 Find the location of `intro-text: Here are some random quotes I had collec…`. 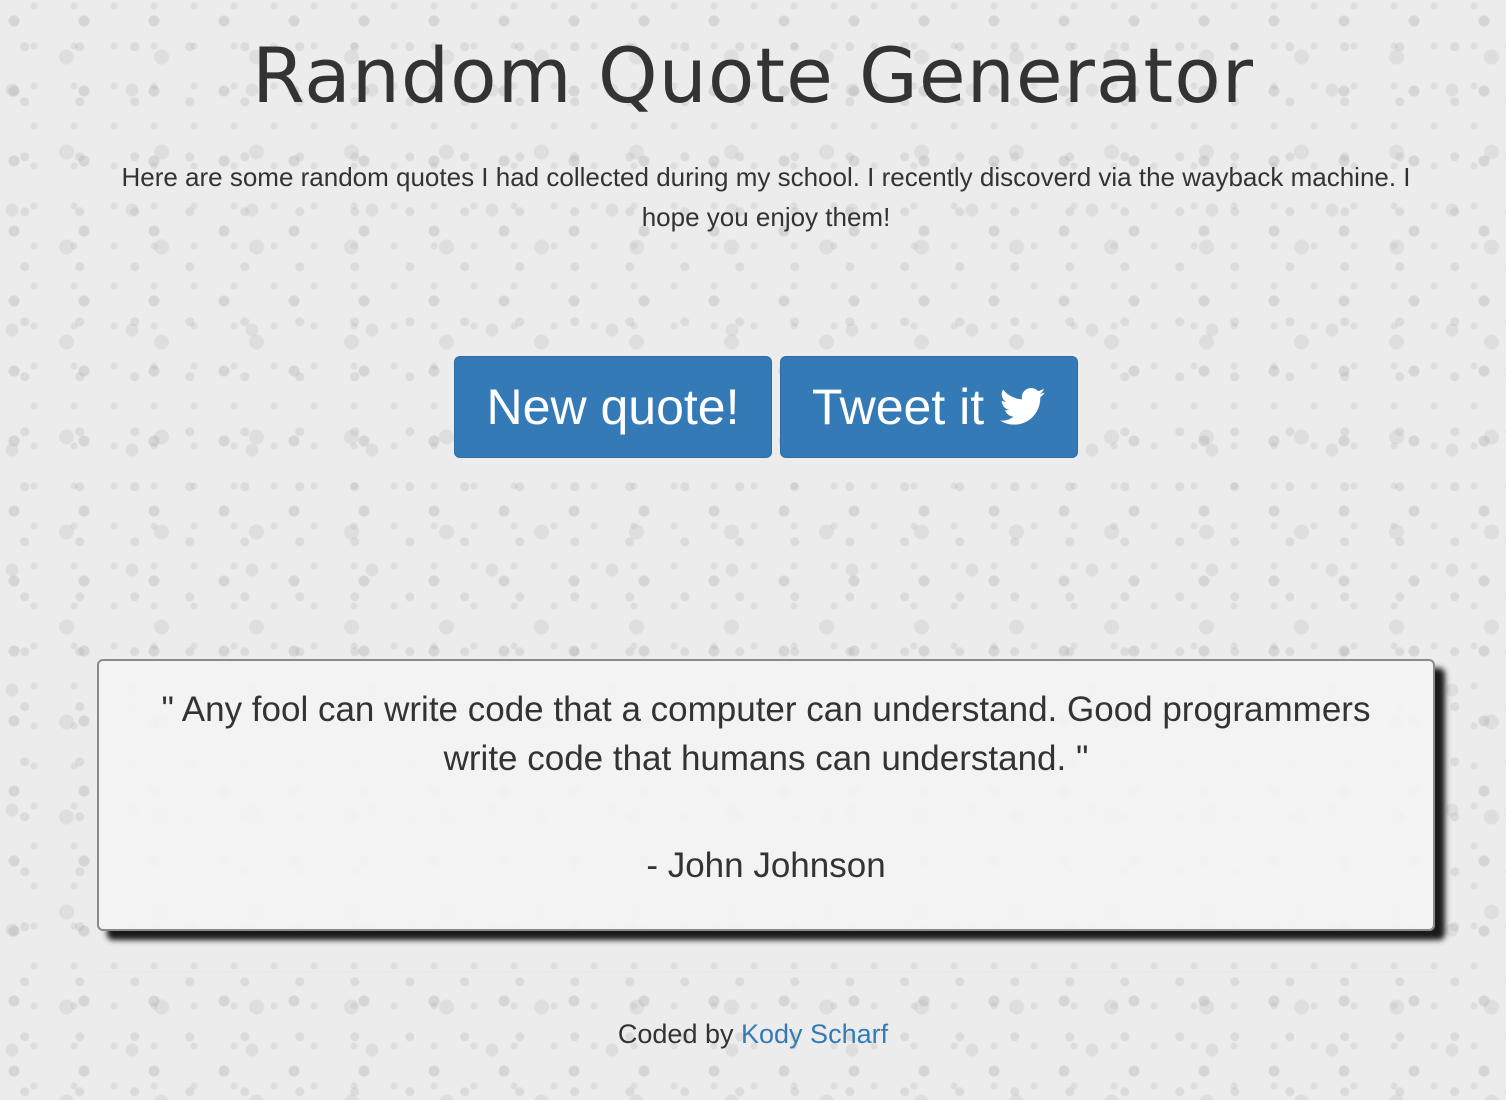

intro-text: Here are some random quotes I had collec… is located at coordinates (766, 197).